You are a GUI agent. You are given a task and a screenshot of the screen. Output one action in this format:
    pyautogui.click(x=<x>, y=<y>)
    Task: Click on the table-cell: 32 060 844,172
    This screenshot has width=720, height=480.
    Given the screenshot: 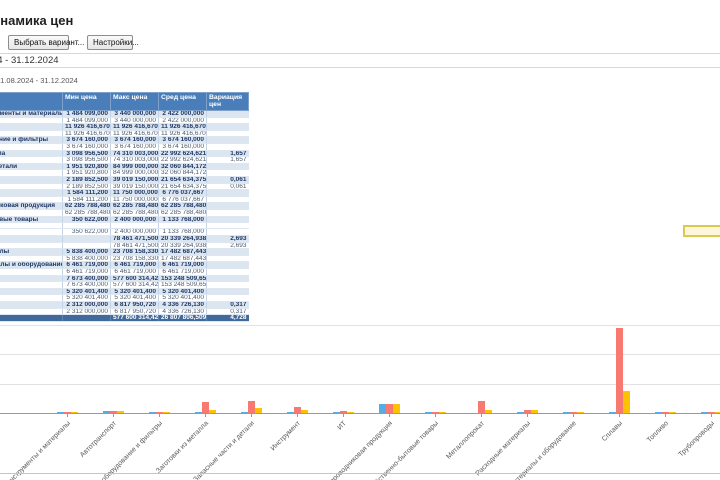 What is the action you would take?
    pyautogui.click(x=182, y=173)
    